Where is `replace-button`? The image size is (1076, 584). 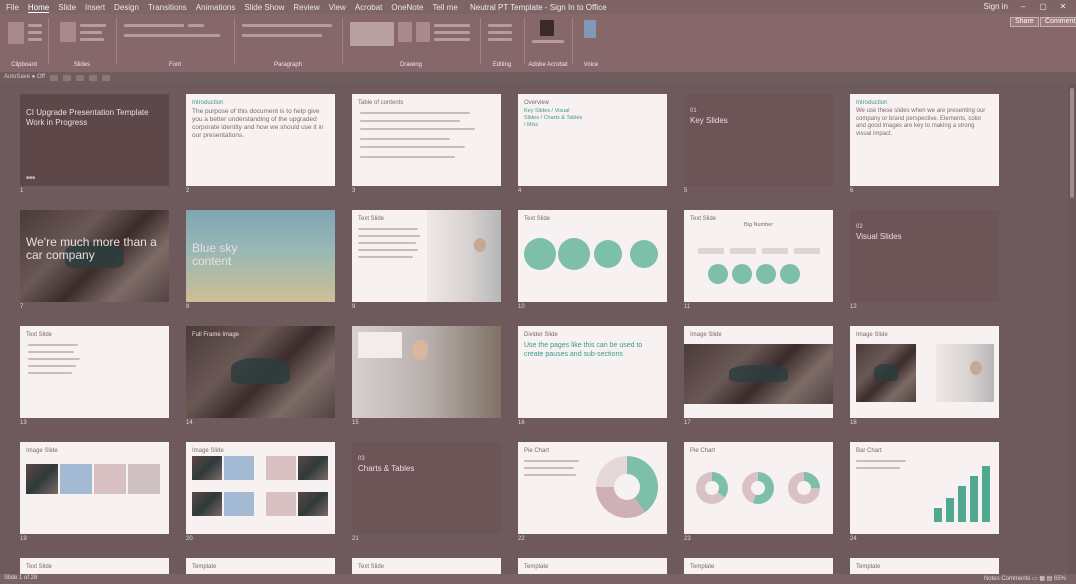
replace-button is located at coordinates (500, 32).